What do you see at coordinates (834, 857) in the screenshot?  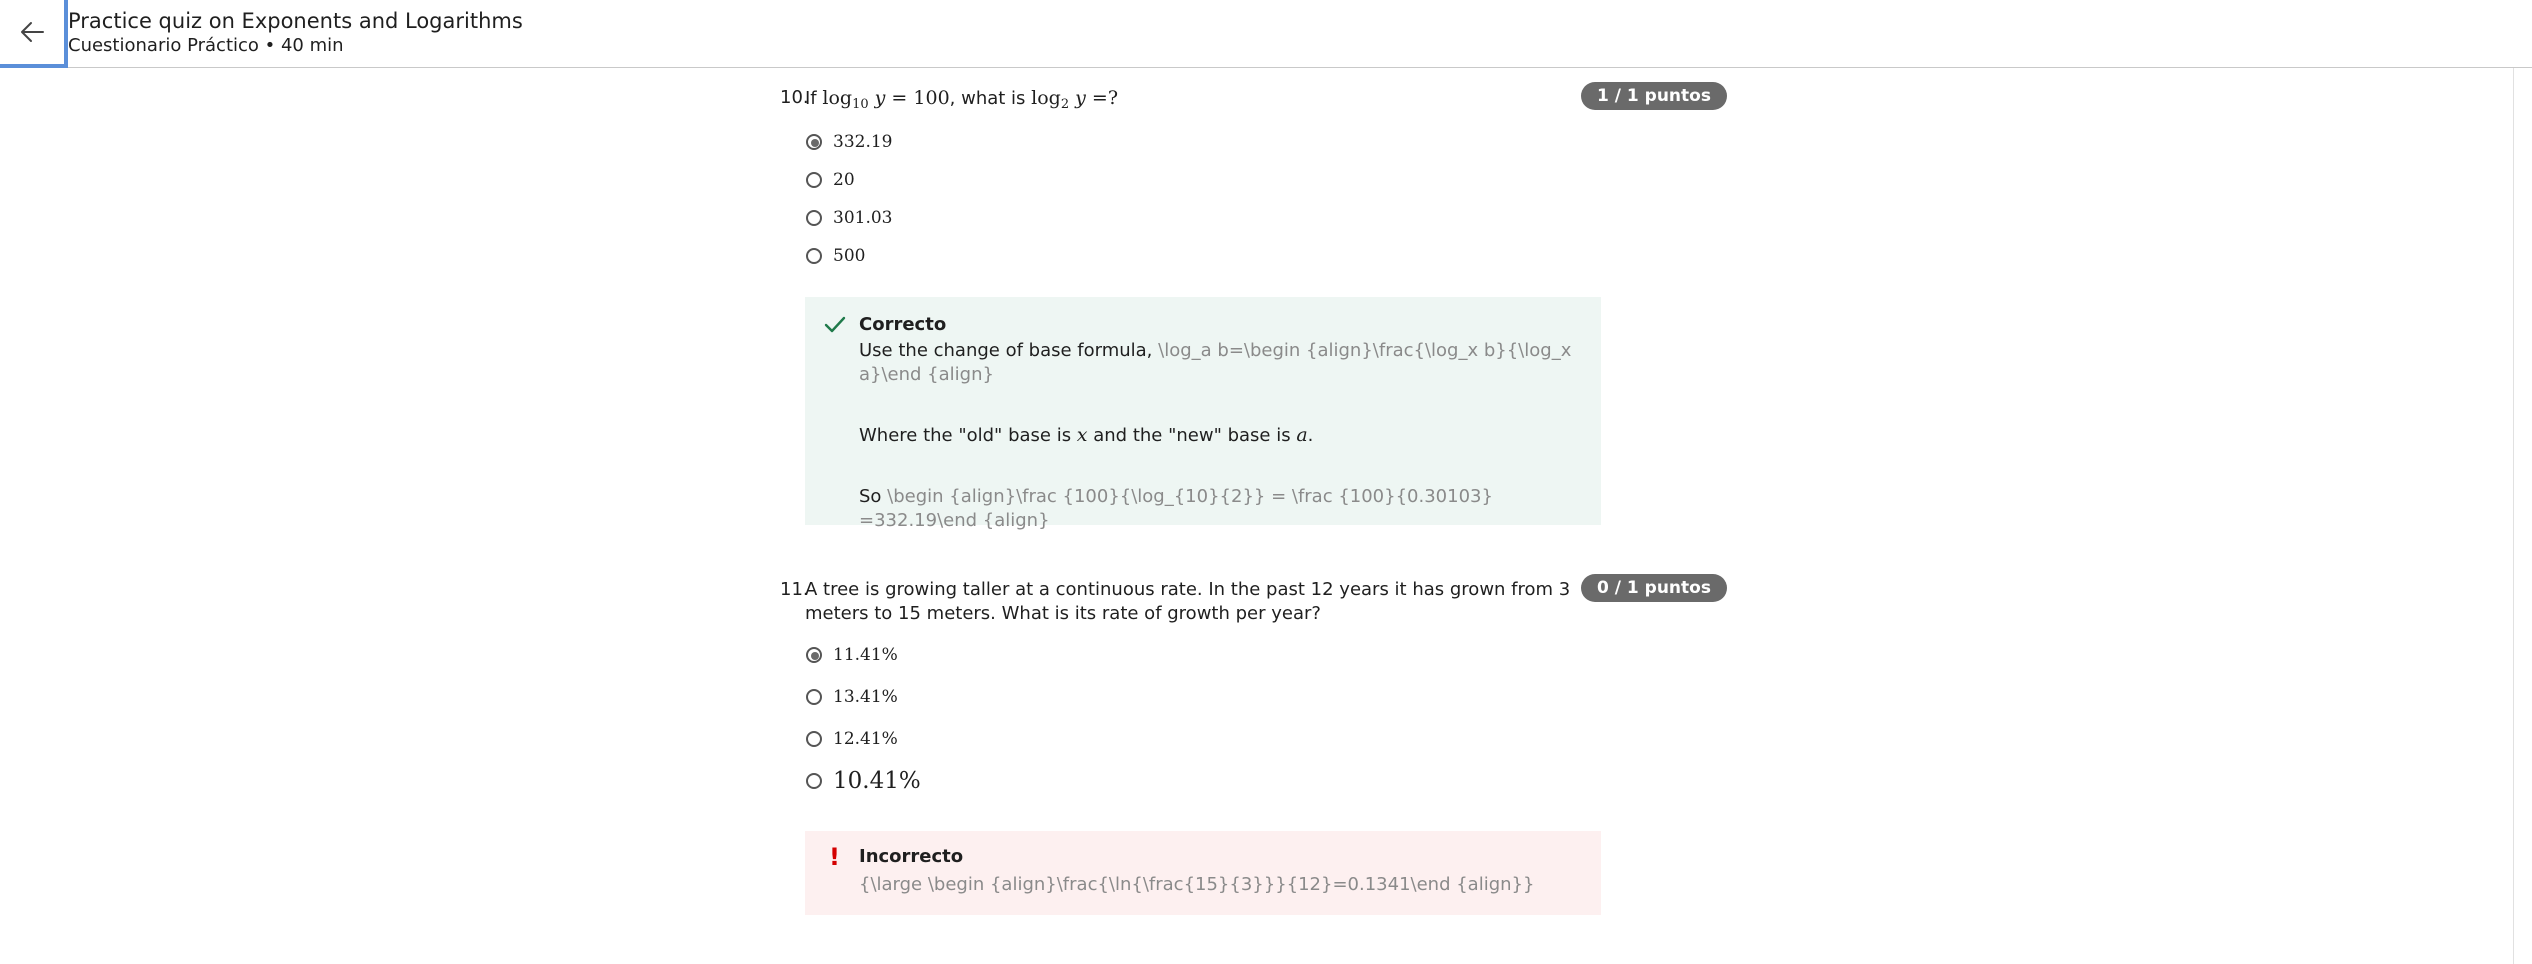 I see `exclamation-icon: !` at bounding box center [834, 857].